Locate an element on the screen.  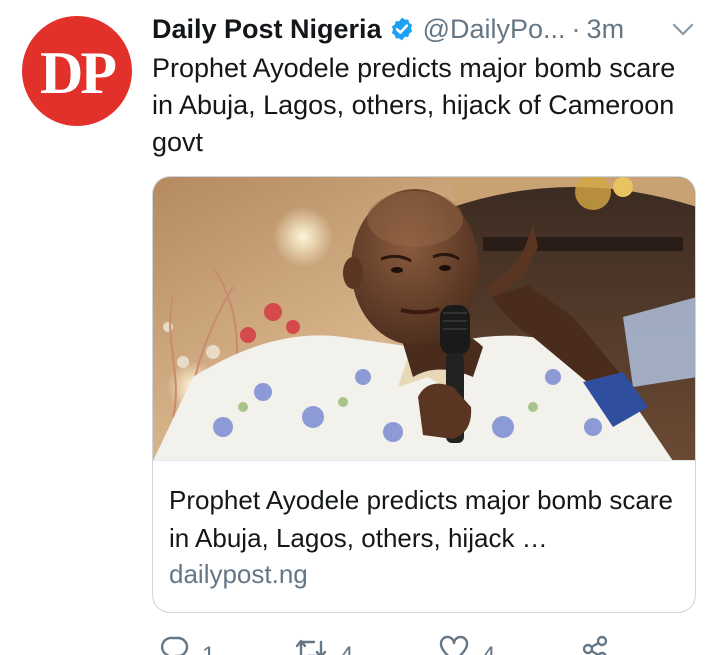
card-domain: dailypost.ng is located at coordinates (238, 574).